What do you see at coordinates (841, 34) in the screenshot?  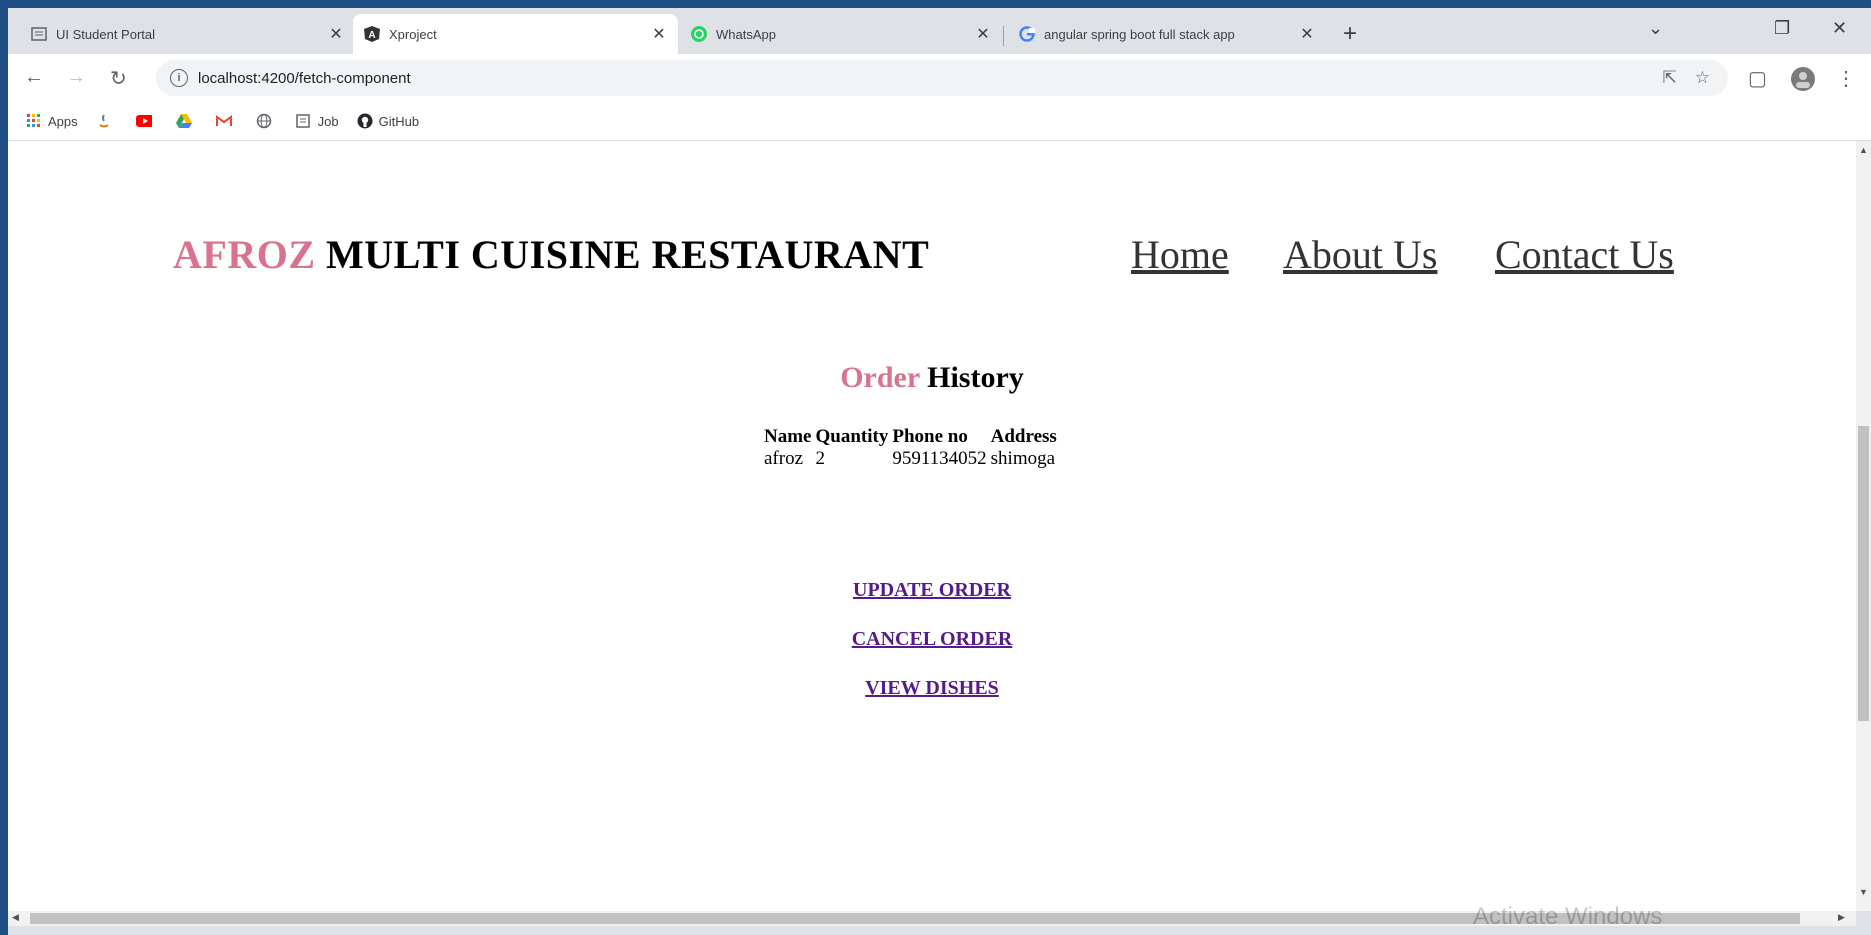 I see `tab-whatsapp: WhatsApp ✕` at bounding box center [841, 34].